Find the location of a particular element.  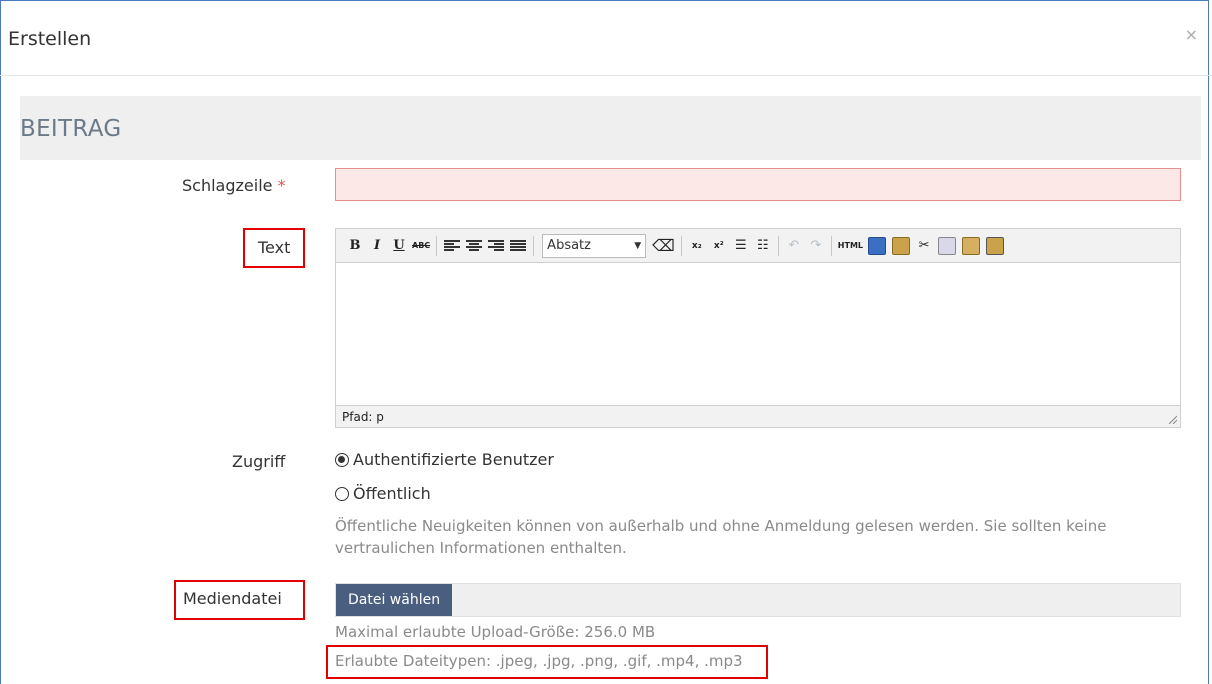

align-justify-icon is located at coordinates (518, 245).